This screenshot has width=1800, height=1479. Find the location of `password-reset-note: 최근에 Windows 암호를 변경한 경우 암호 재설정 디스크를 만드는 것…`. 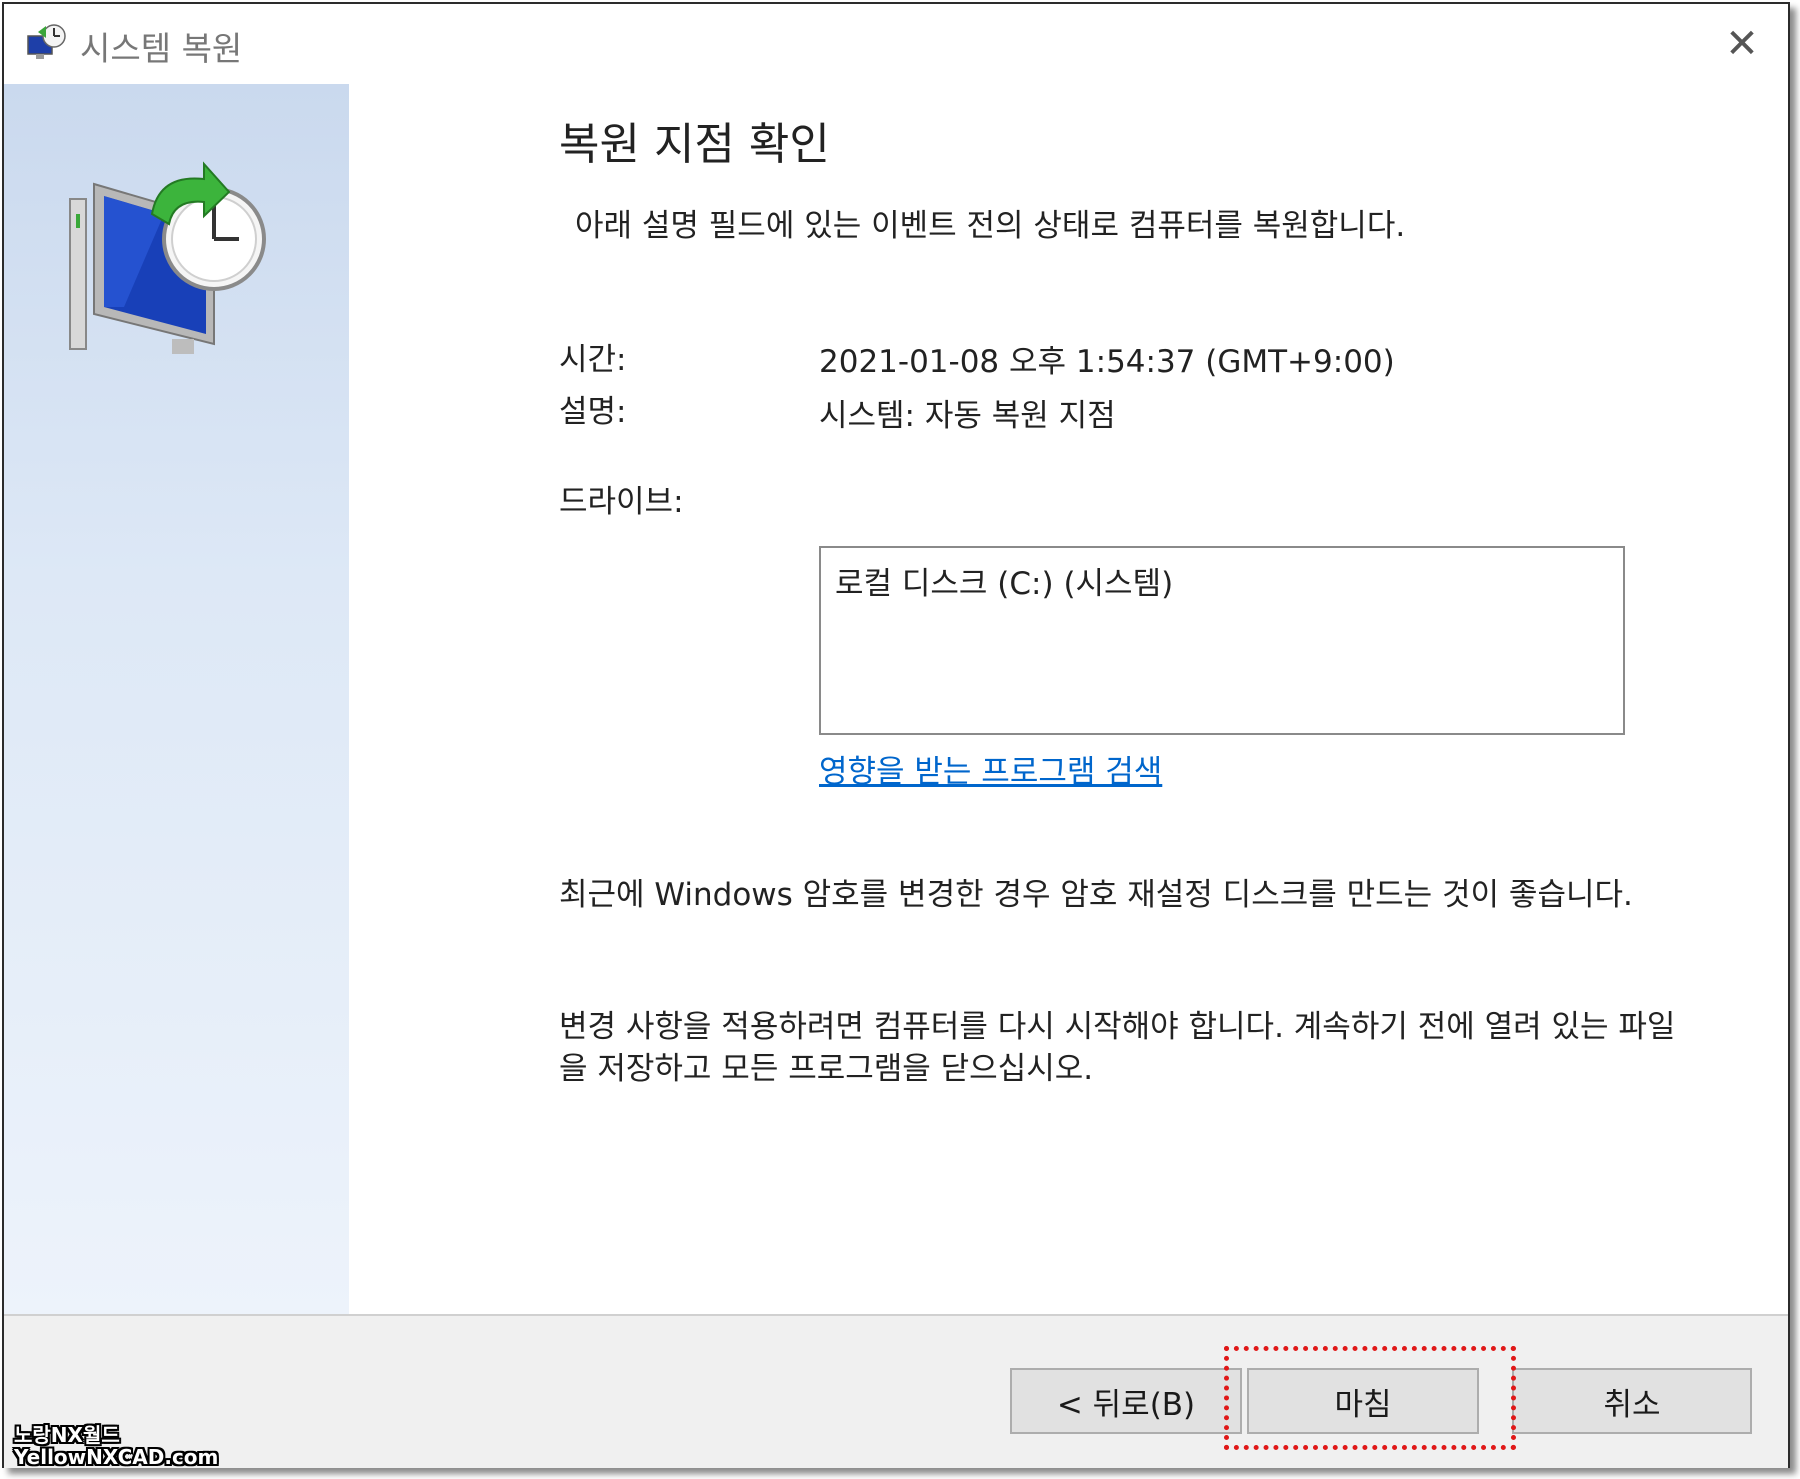

password-reset-note: 최근에 Windows 암호를 변경한 경우 암호 재설정 디스크를 만드는 것… is located at coordinates (1096, 895).